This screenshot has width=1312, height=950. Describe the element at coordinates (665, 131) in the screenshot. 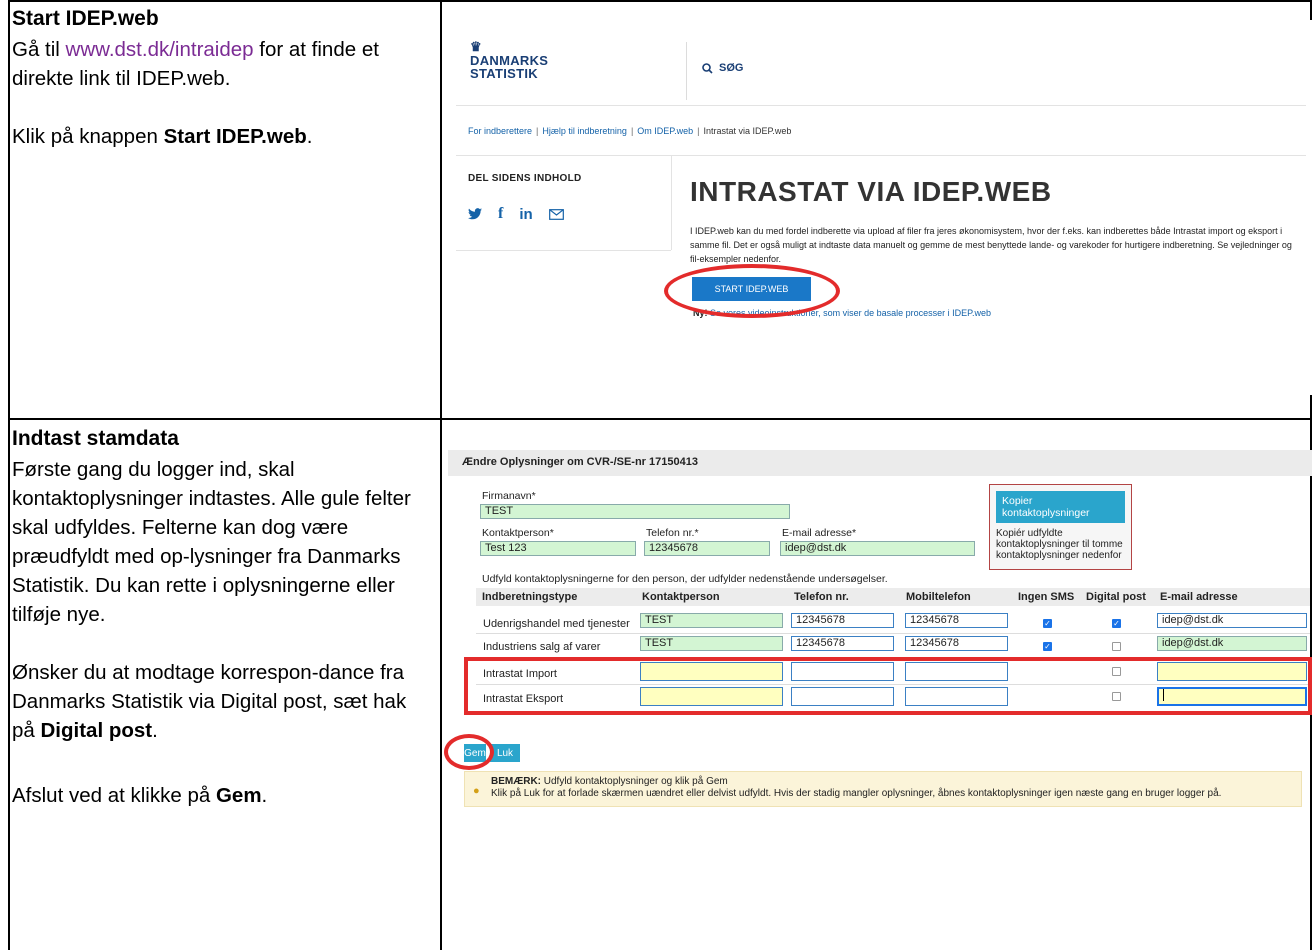

I see `breadcrumb-item: Om IDEP.web` at that location.